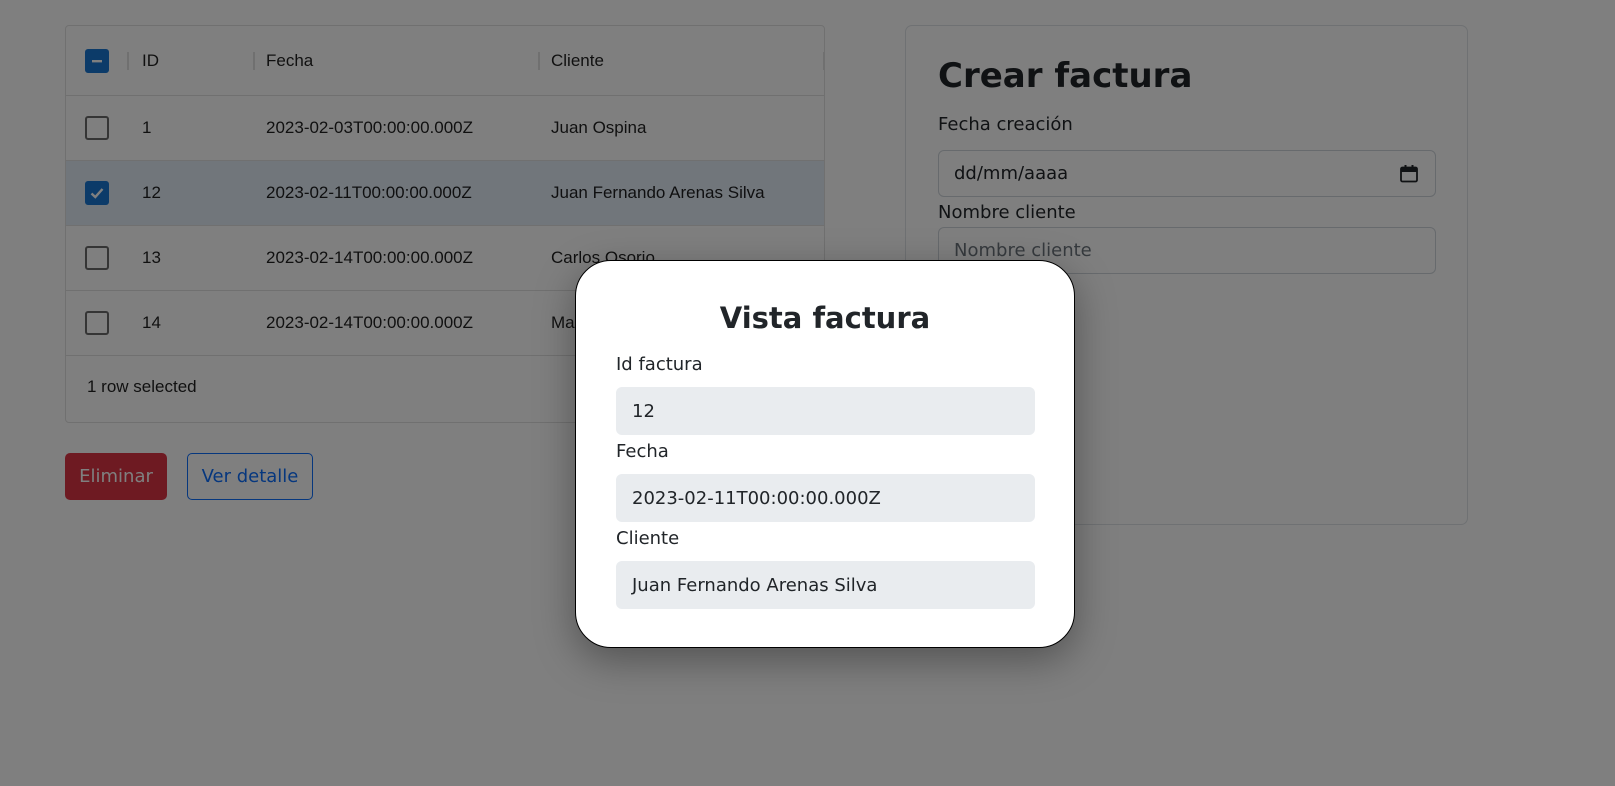 This screenshot has height=786, width=1615. I want to click on invoice-id-field: 12, so click(825, 411).